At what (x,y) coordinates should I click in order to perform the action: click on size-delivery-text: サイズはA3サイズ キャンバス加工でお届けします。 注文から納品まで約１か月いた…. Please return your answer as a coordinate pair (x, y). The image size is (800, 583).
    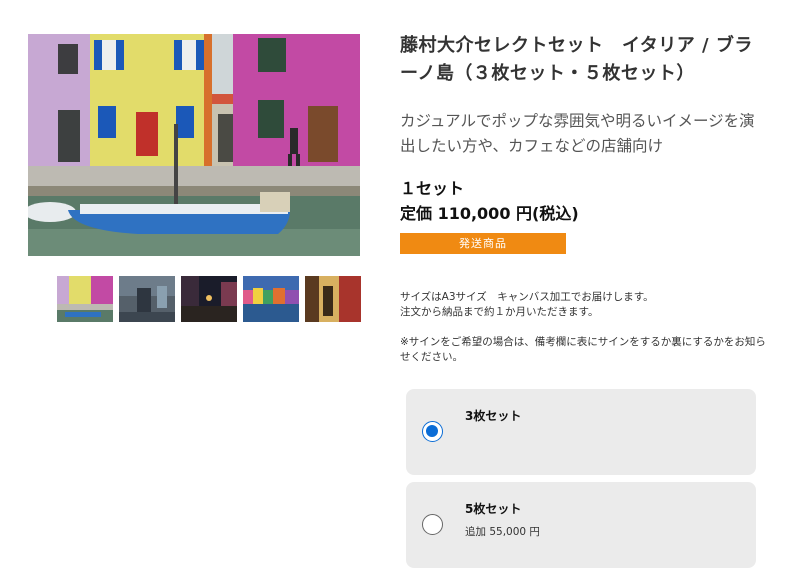
    Looking at the image, I should click on (527, 304).